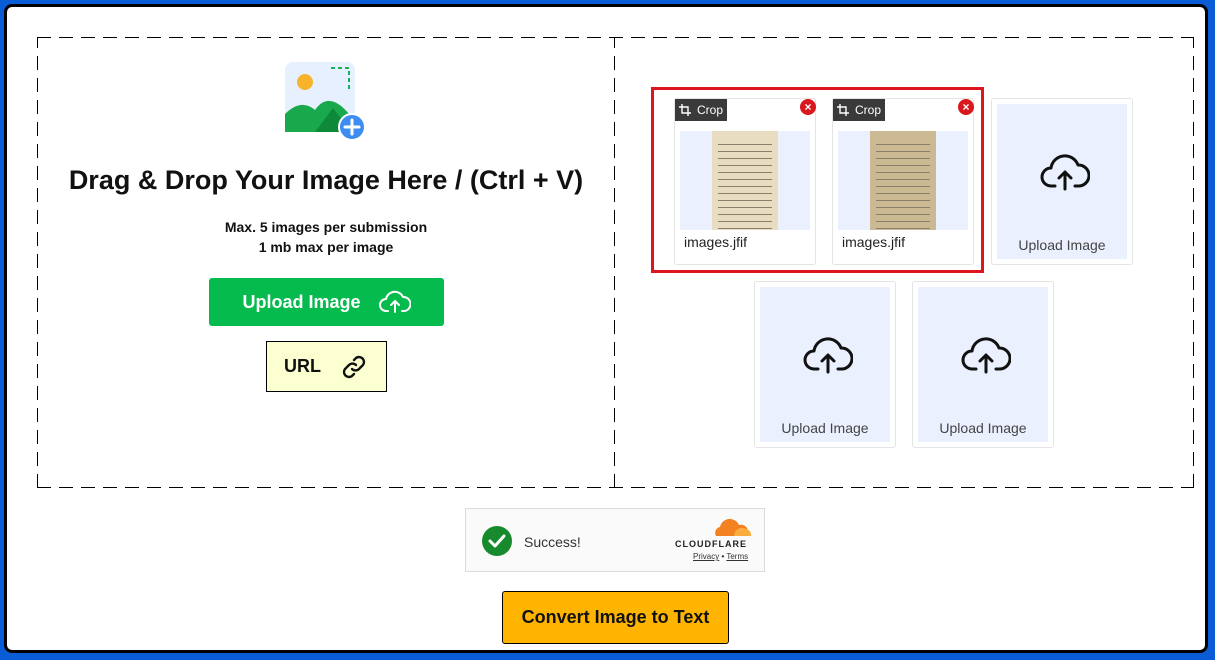  Describe the element at coordinates (720, 556) in the screenshot. I see `captcha-links: Privacy • Terms` at that location.